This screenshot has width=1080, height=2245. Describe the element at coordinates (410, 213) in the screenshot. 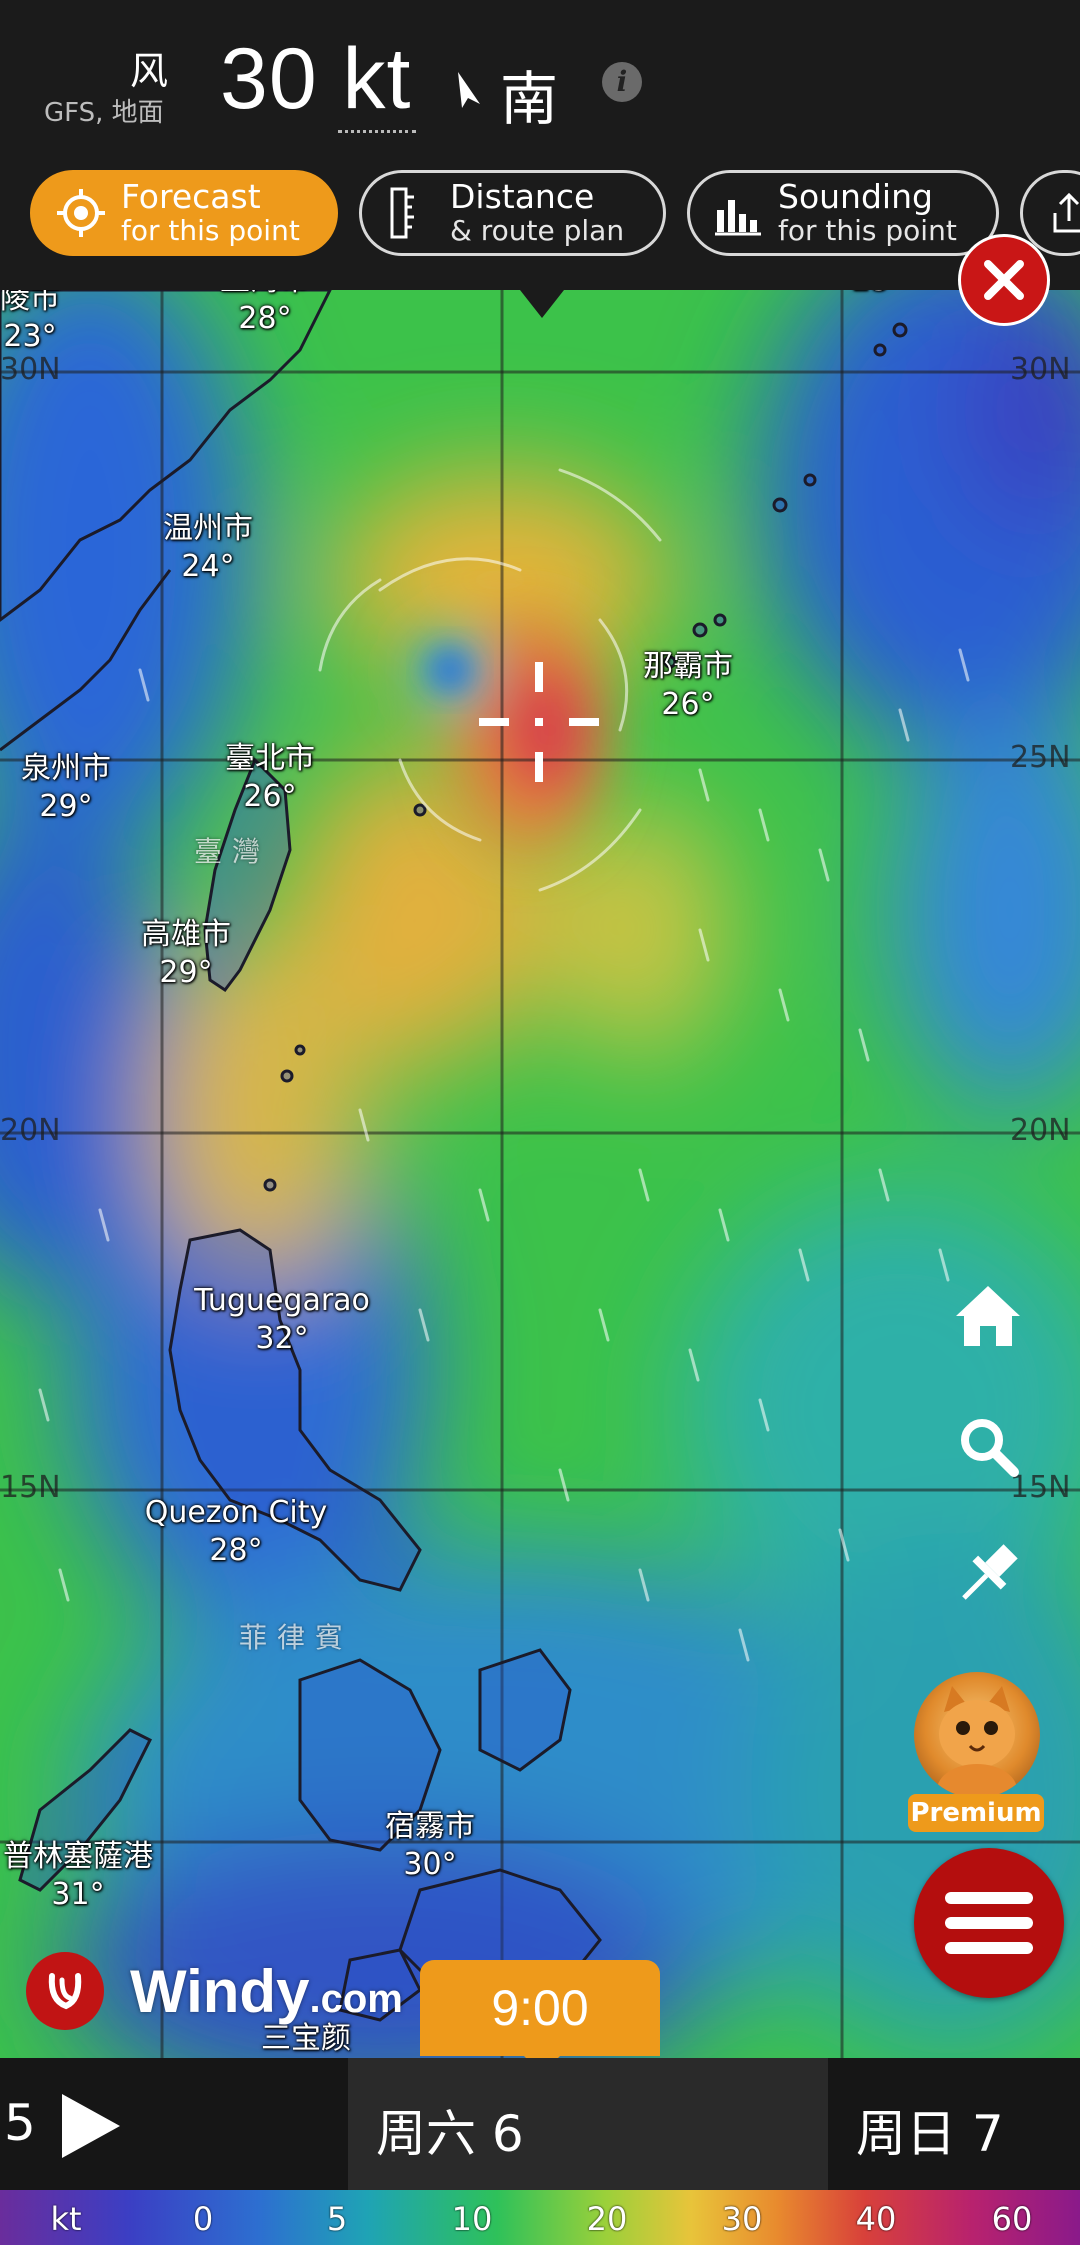

I see `ruler-icon` at that location.